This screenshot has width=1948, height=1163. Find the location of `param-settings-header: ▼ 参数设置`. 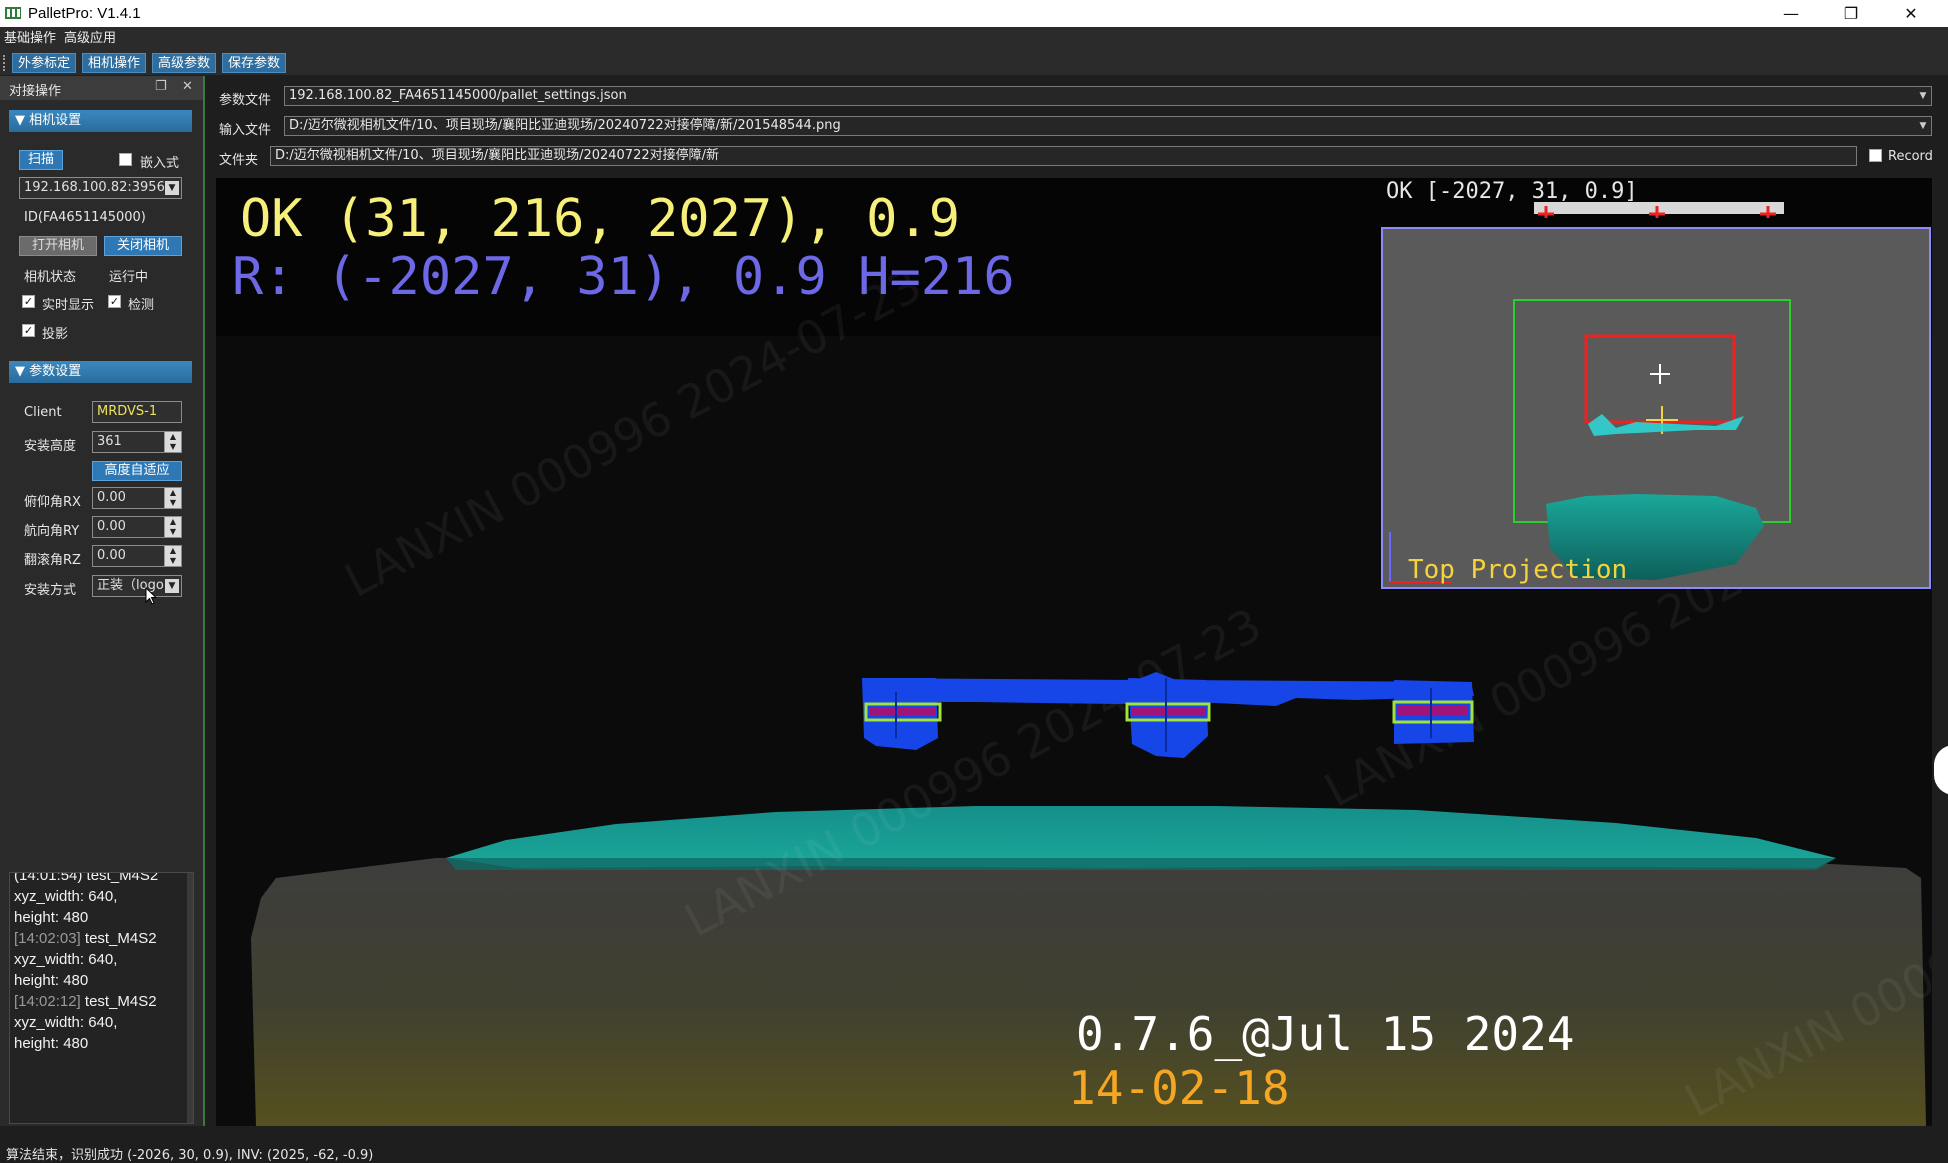

param-settings-header: ▼ 参数设置 is located at coordinates (100, 372).